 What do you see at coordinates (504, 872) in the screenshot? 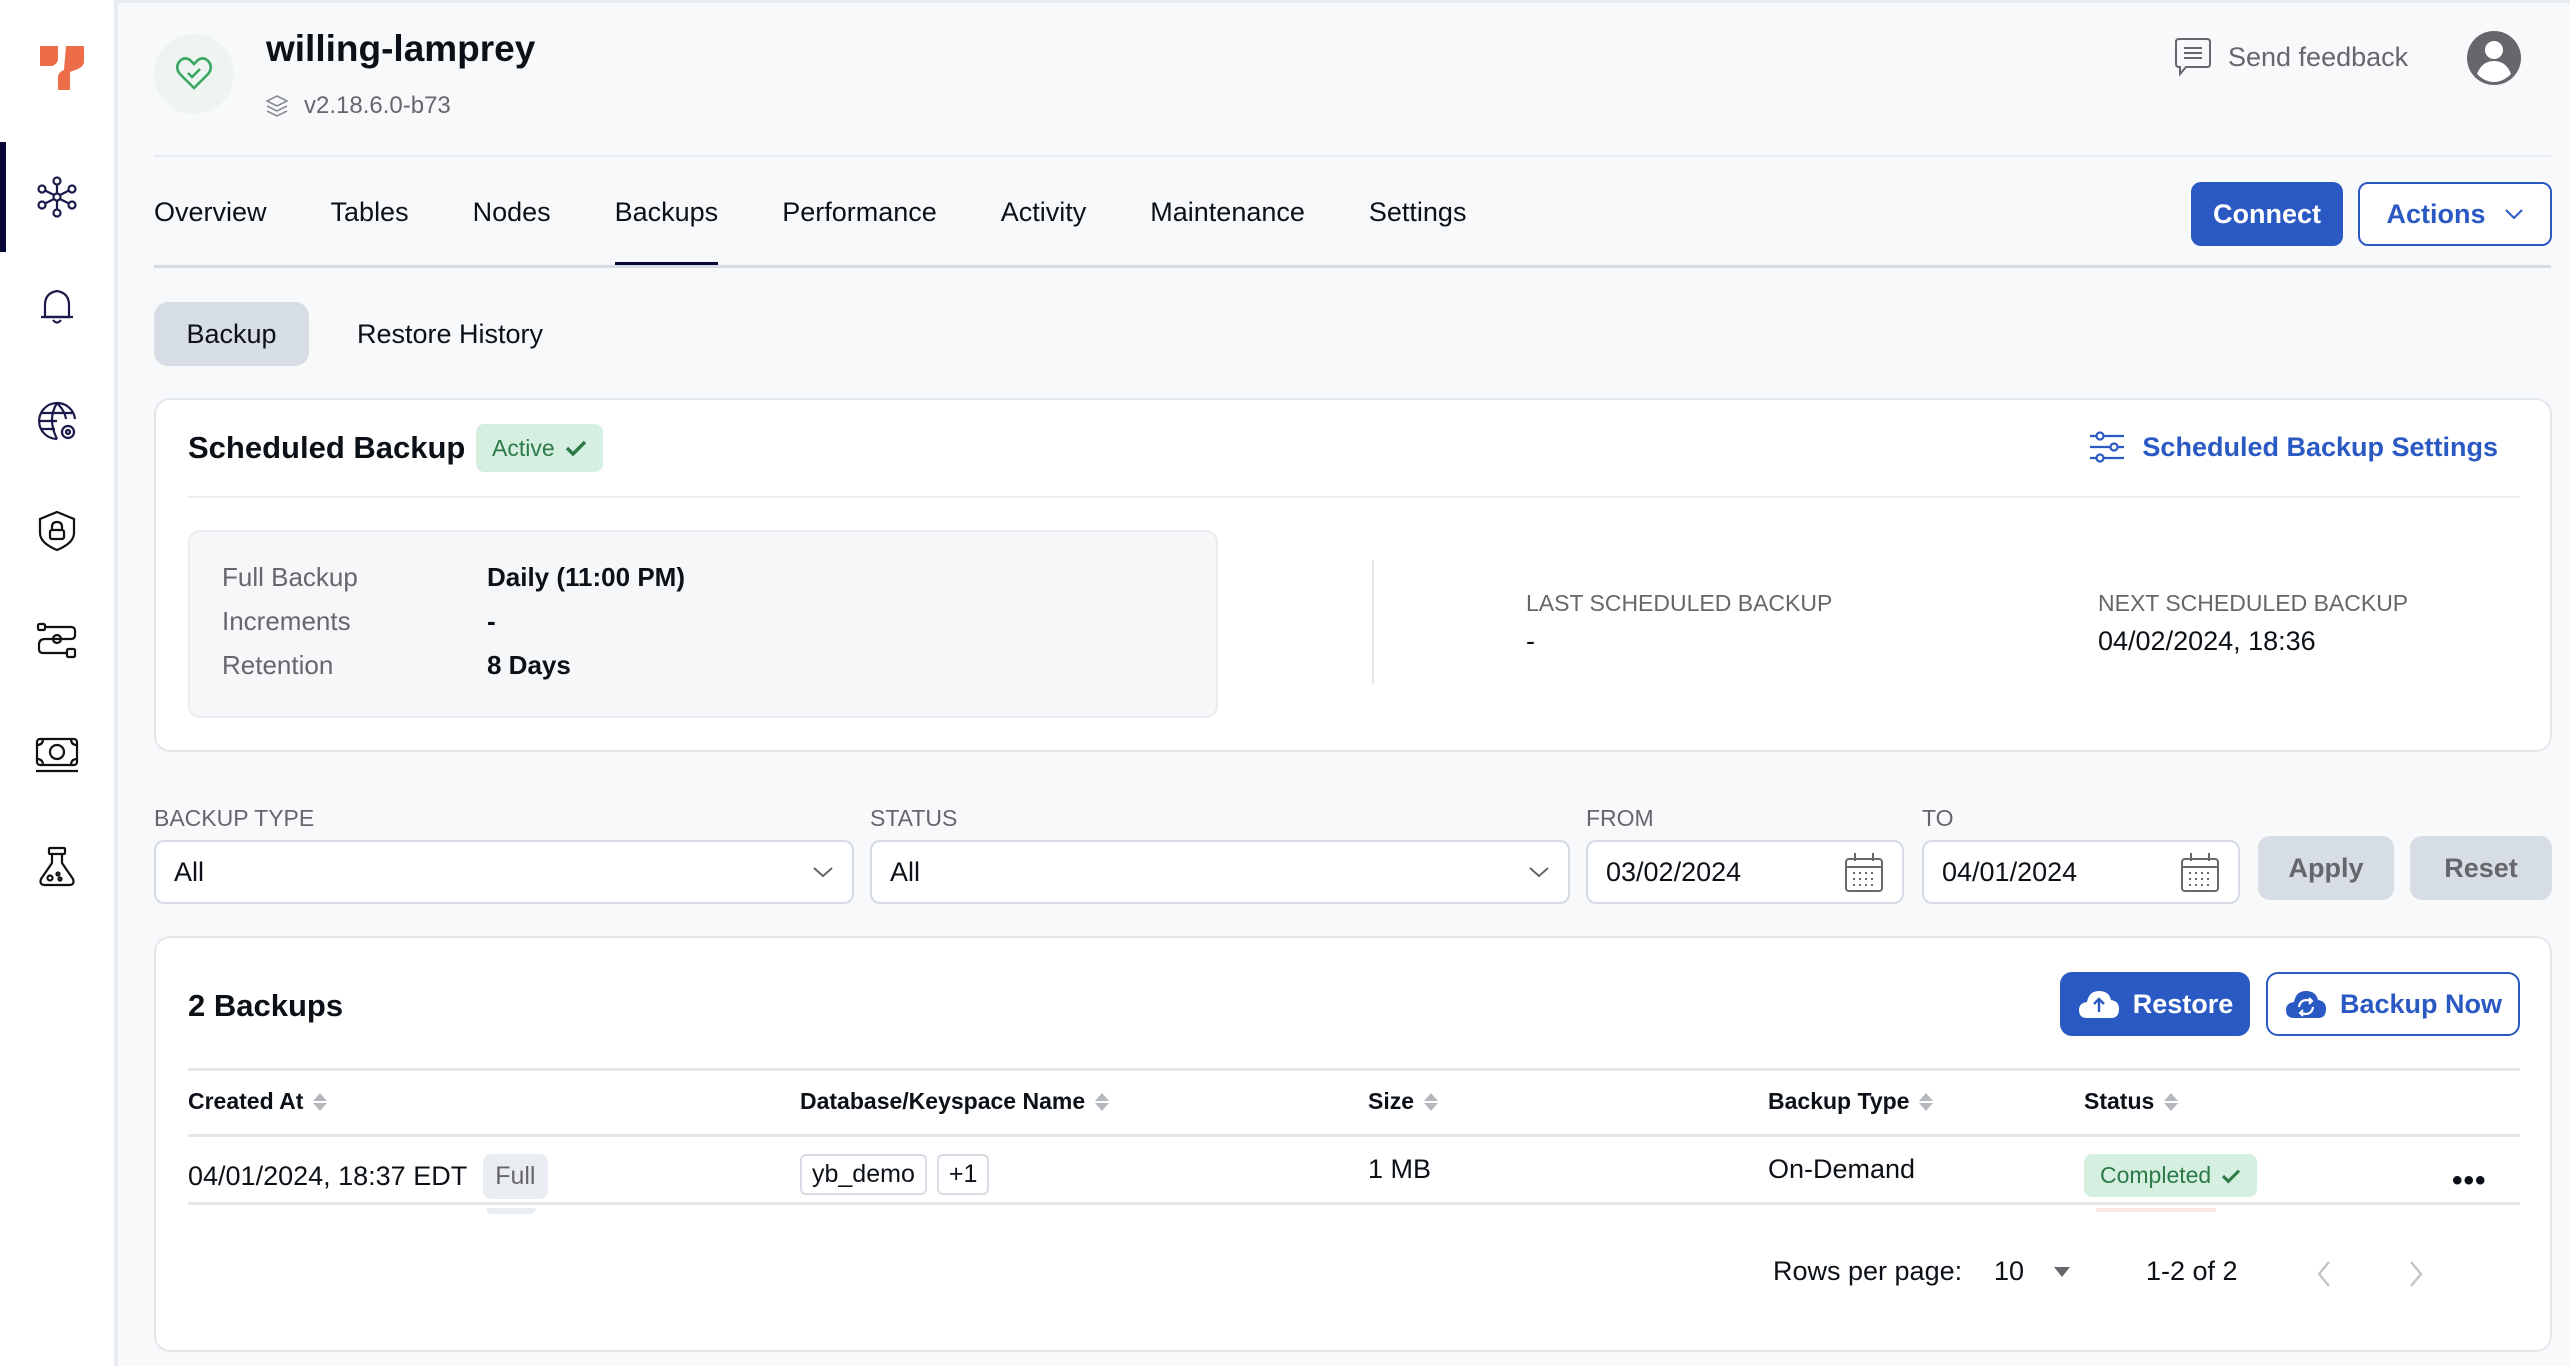
I see `backup-type-select: All` at bounding box center [504, 872].